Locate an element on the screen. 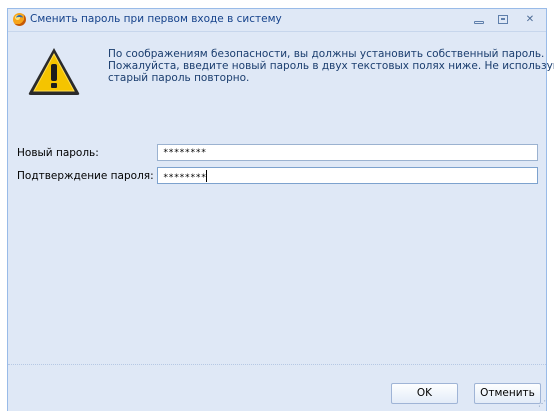 This screenshot has width=554, height=414. new-password-label: Новый пароль: is located at coordinates (58, 153).